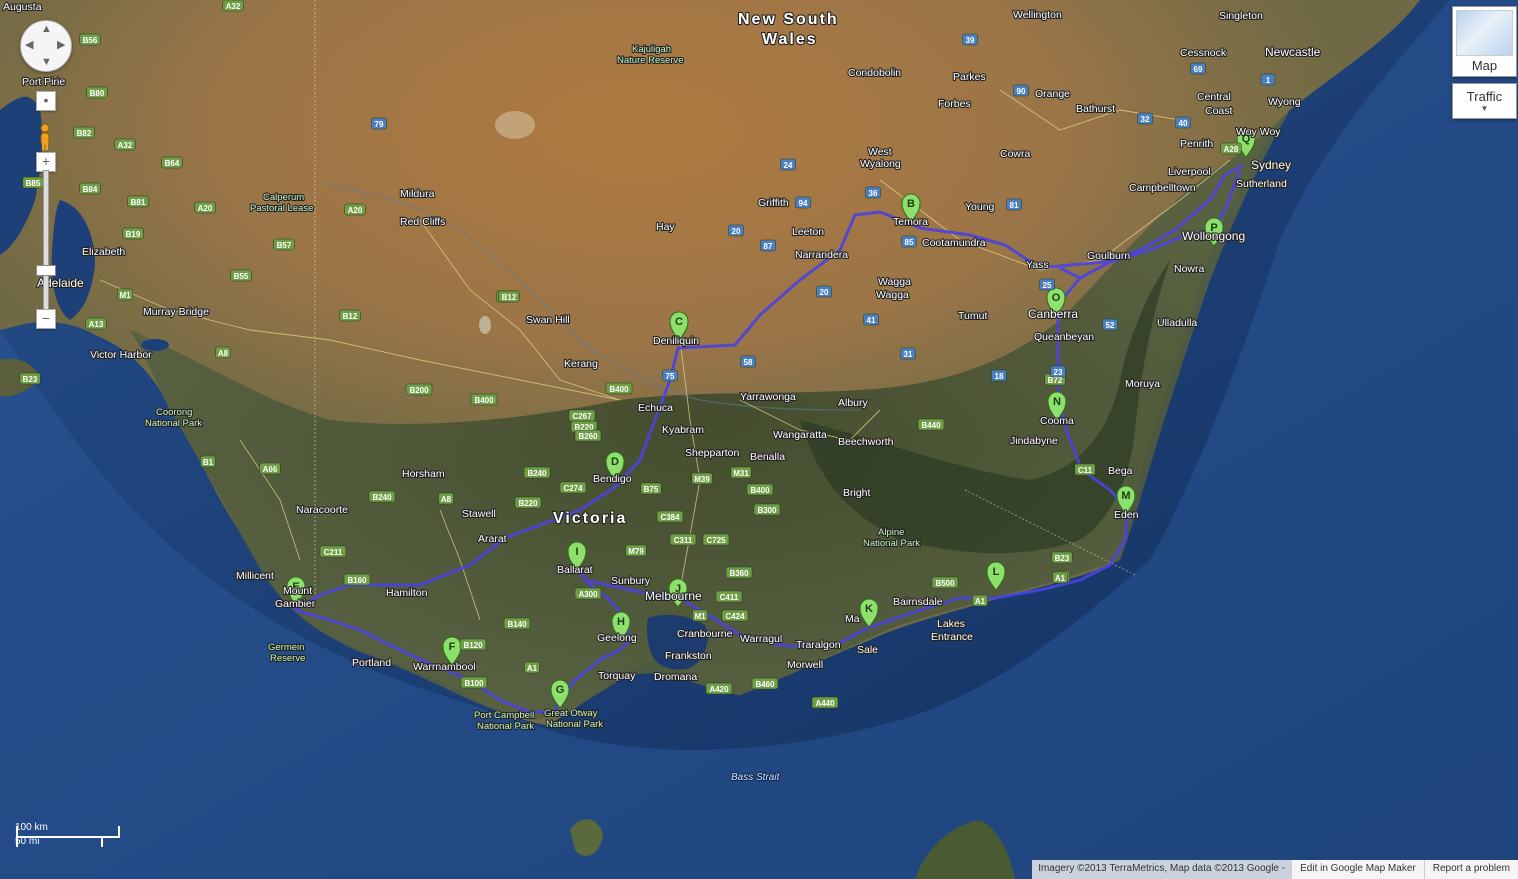 This screenshot has width=1518, height=879. I want to click on place-label-swan-hill: Swan Hill, so click(548, 320).